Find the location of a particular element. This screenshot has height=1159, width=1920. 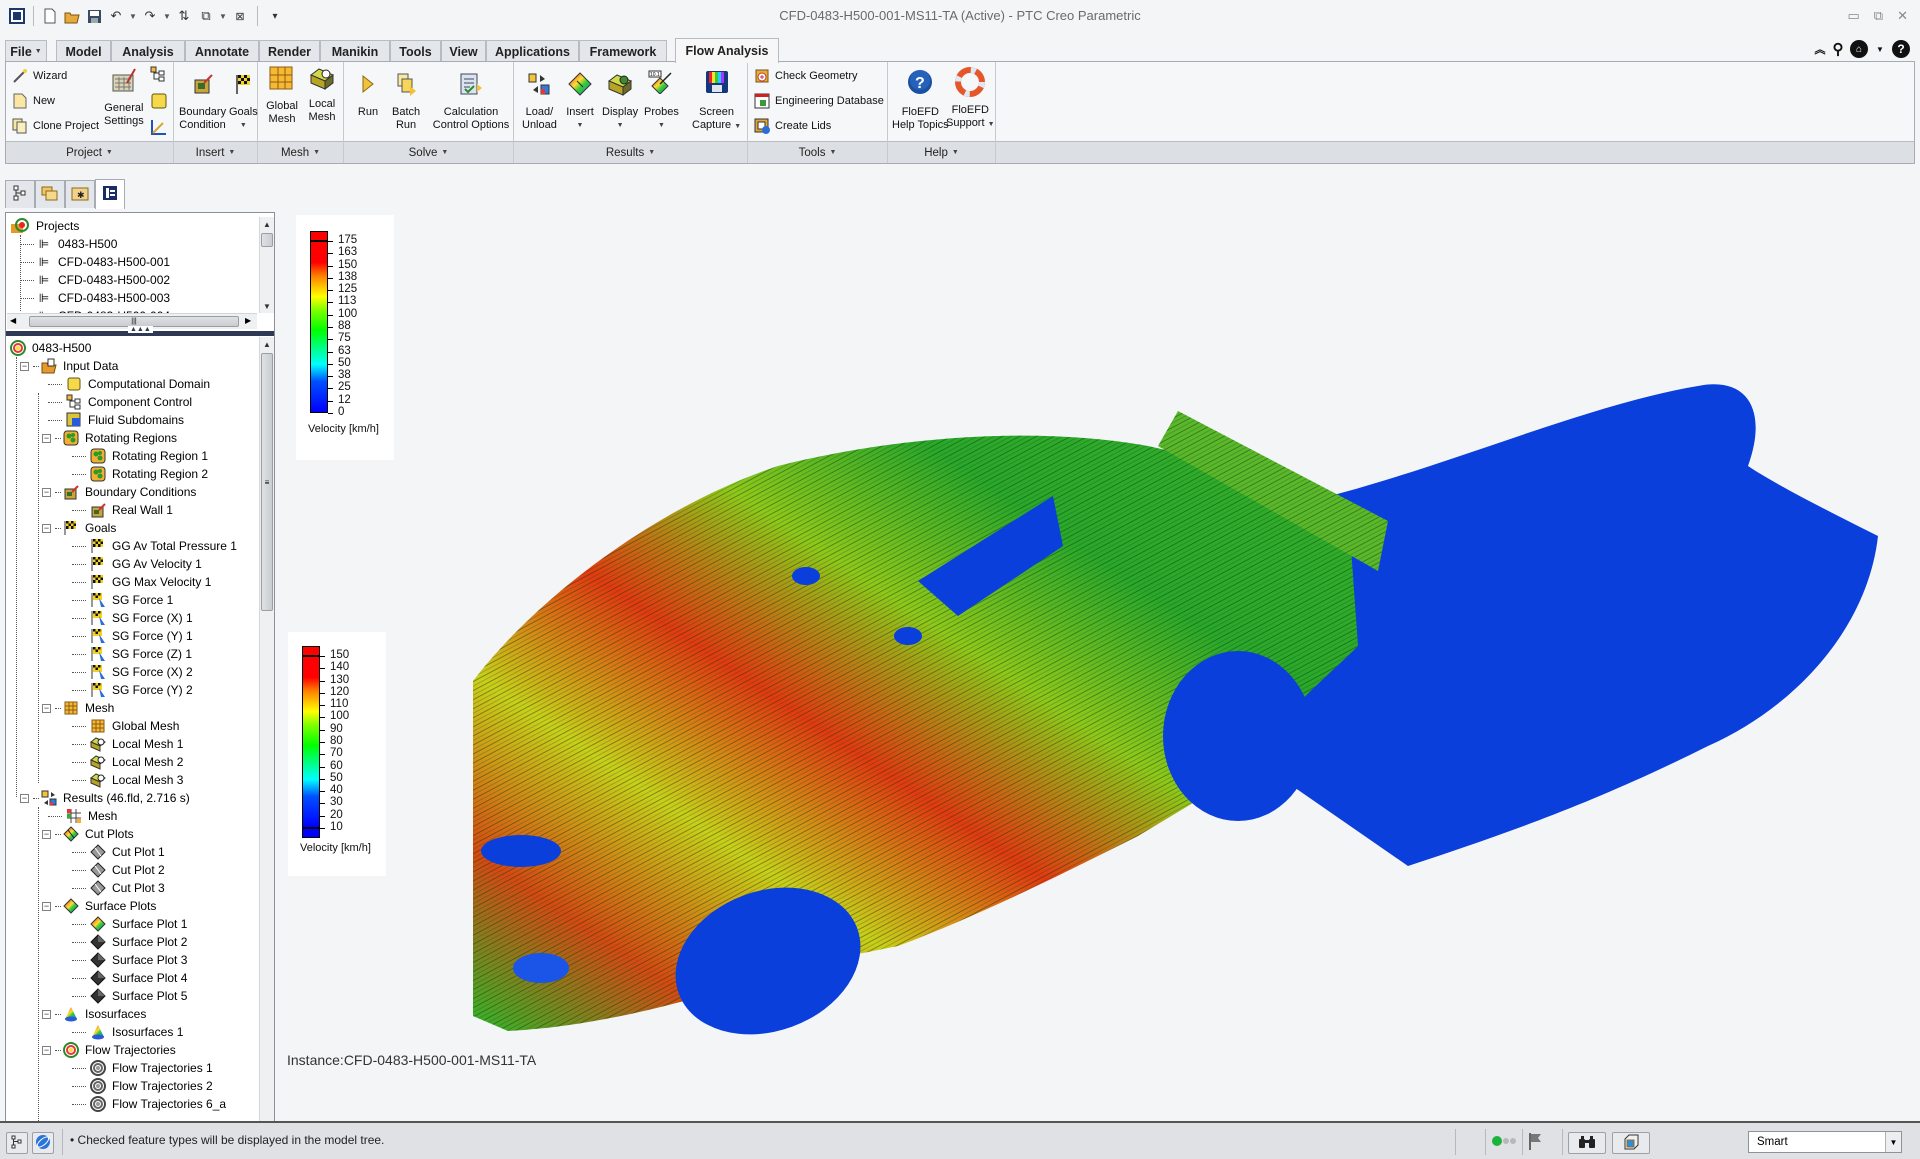

tree-node: Mesh is located at coordinates (79, 816).